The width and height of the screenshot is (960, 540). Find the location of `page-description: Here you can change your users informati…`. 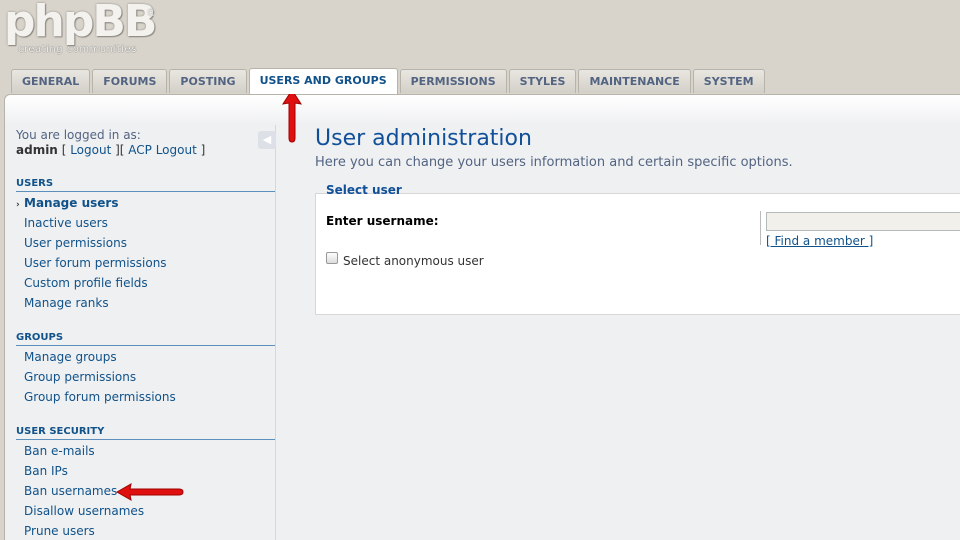

page-description: Here you can change your users informati… is located at coordinates (554, 162).